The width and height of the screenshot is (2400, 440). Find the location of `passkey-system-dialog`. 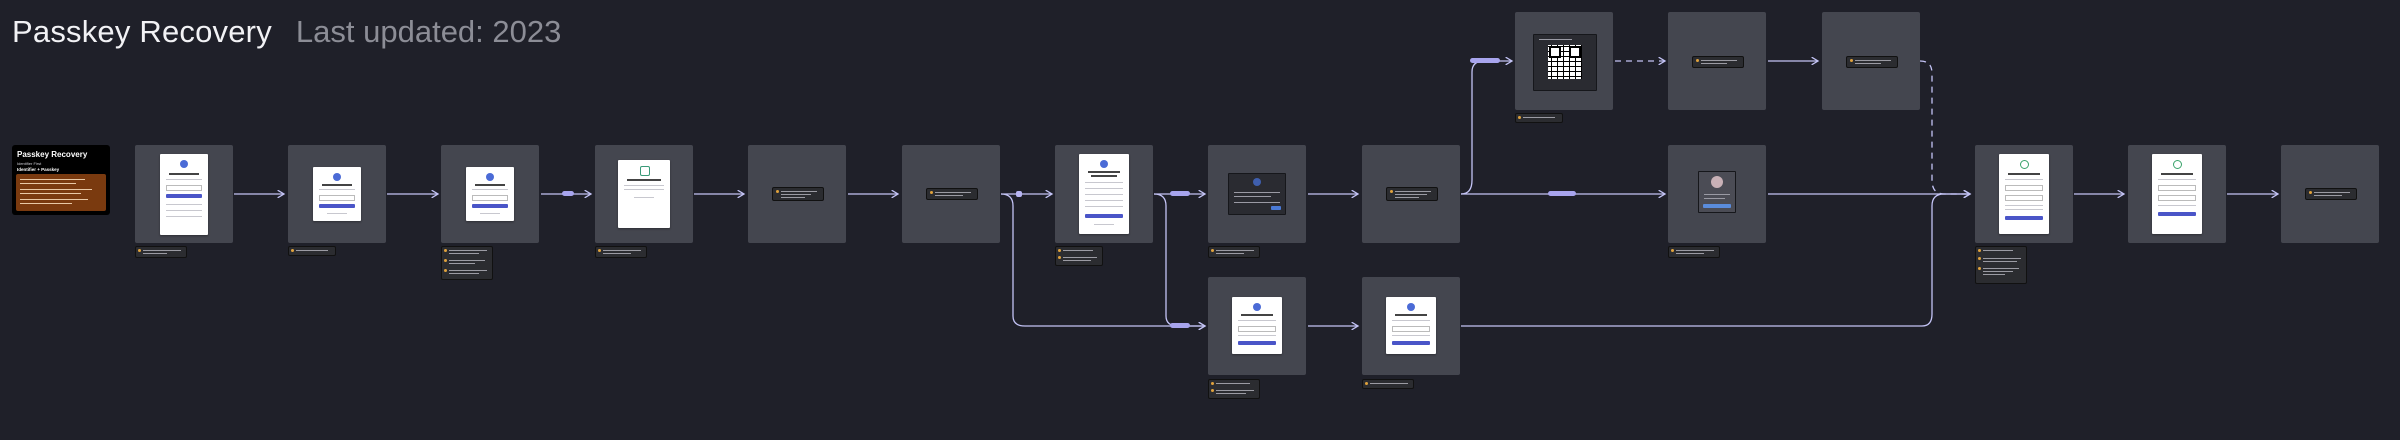

passkey-system-dialog is located at coordinates (1257, 194).